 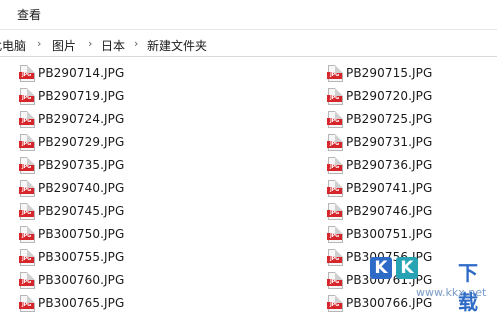 I want to click on file-item: JPG PB290729.JPG, so click(x=72, y=142).